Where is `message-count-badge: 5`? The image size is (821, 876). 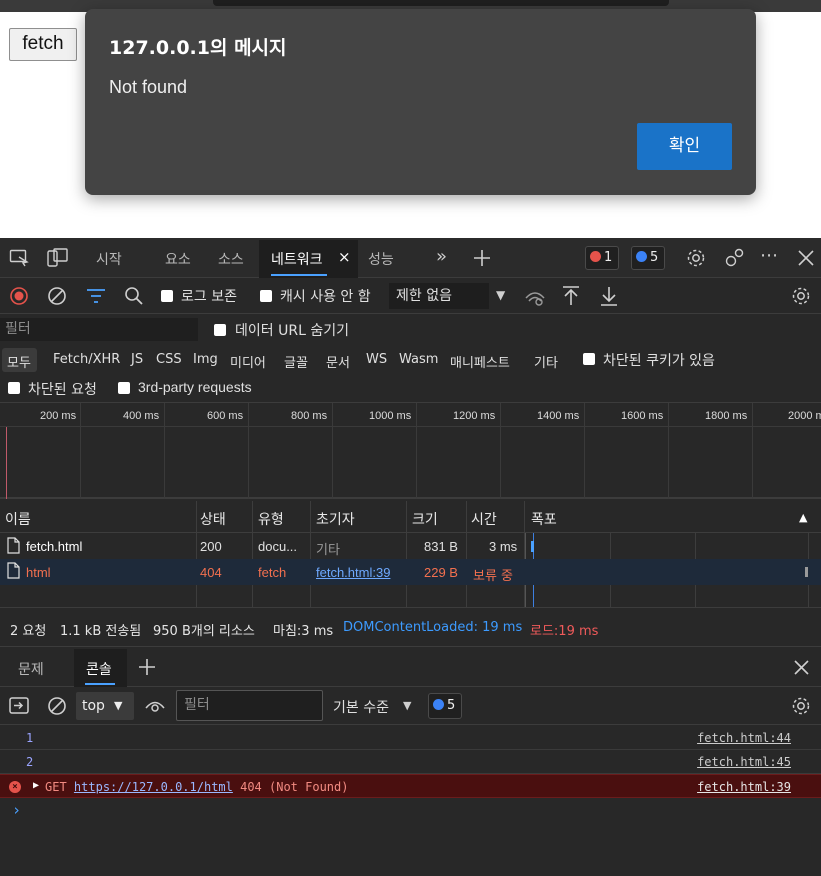 message-count-badge: 5 is located at coordinates (648, 258).